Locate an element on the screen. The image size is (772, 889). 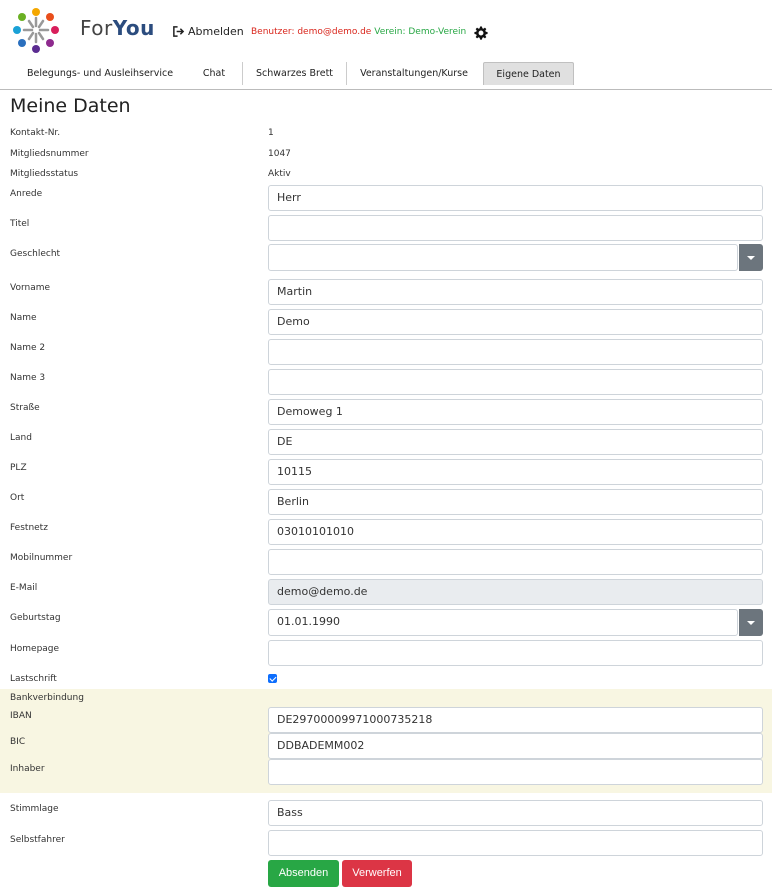
mobilnummer-label: Mobilnummer is located at coordinates (41, 558).